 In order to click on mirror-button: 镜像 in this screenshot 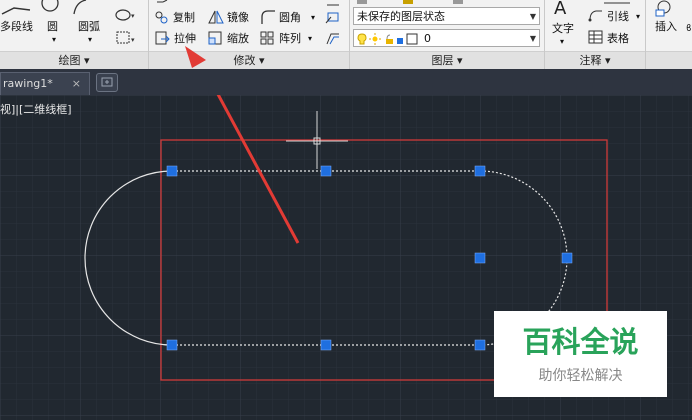, I will do `click(238, 18)`.